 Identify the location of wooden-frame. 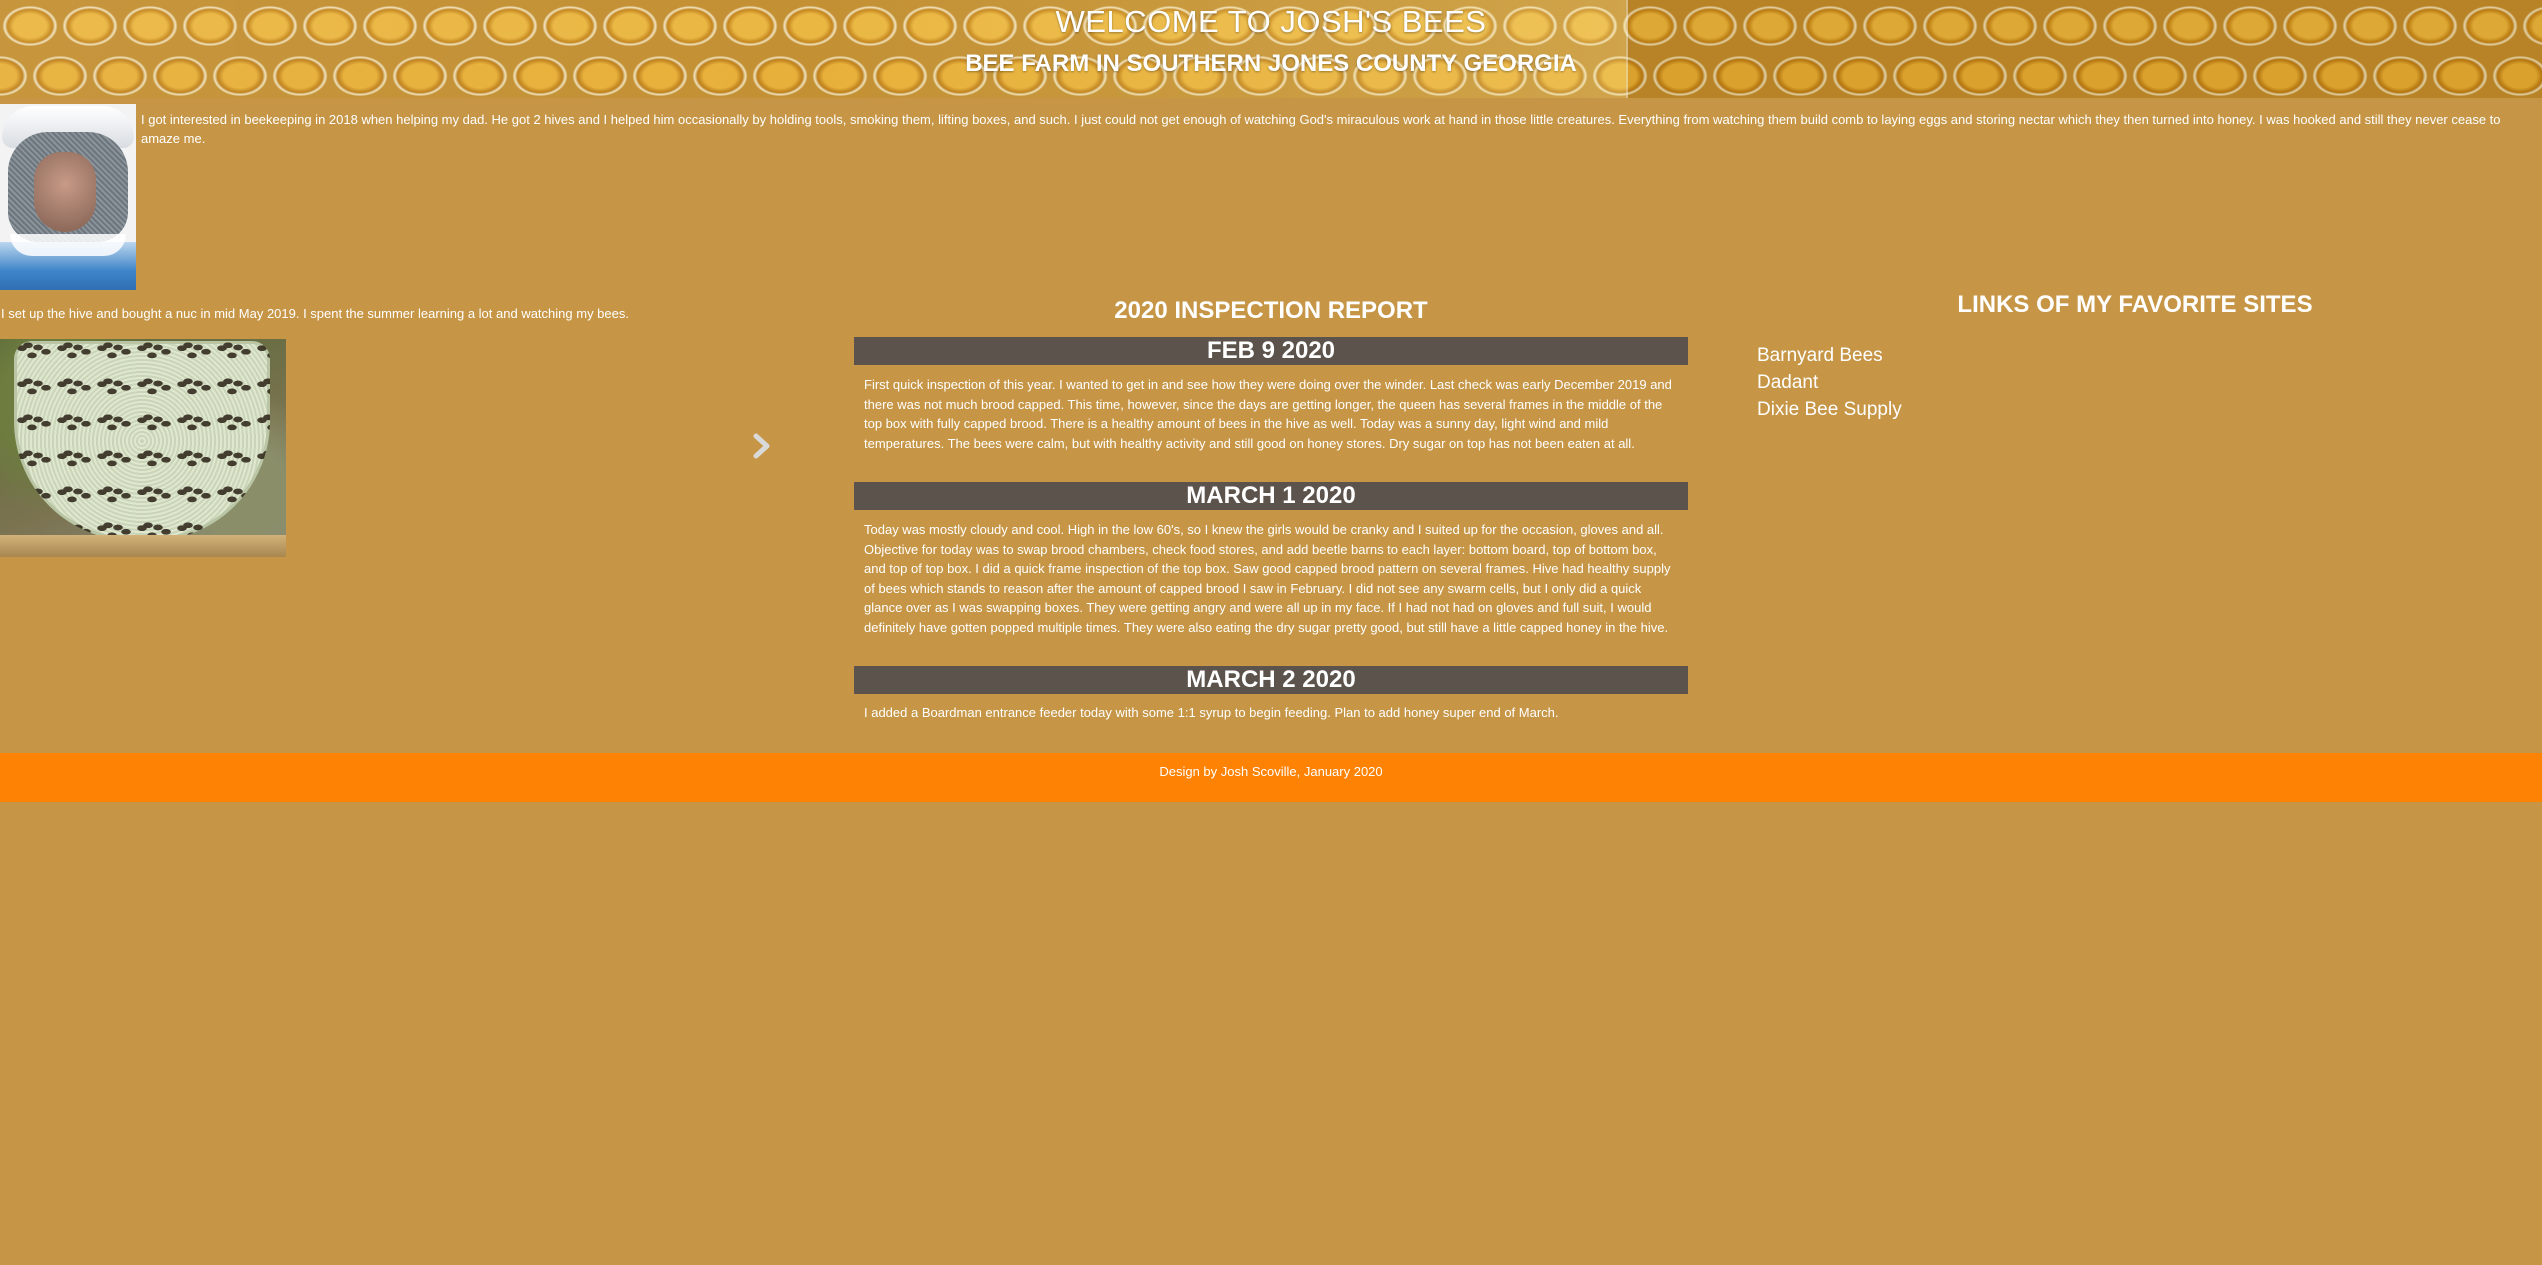
(143, 546).